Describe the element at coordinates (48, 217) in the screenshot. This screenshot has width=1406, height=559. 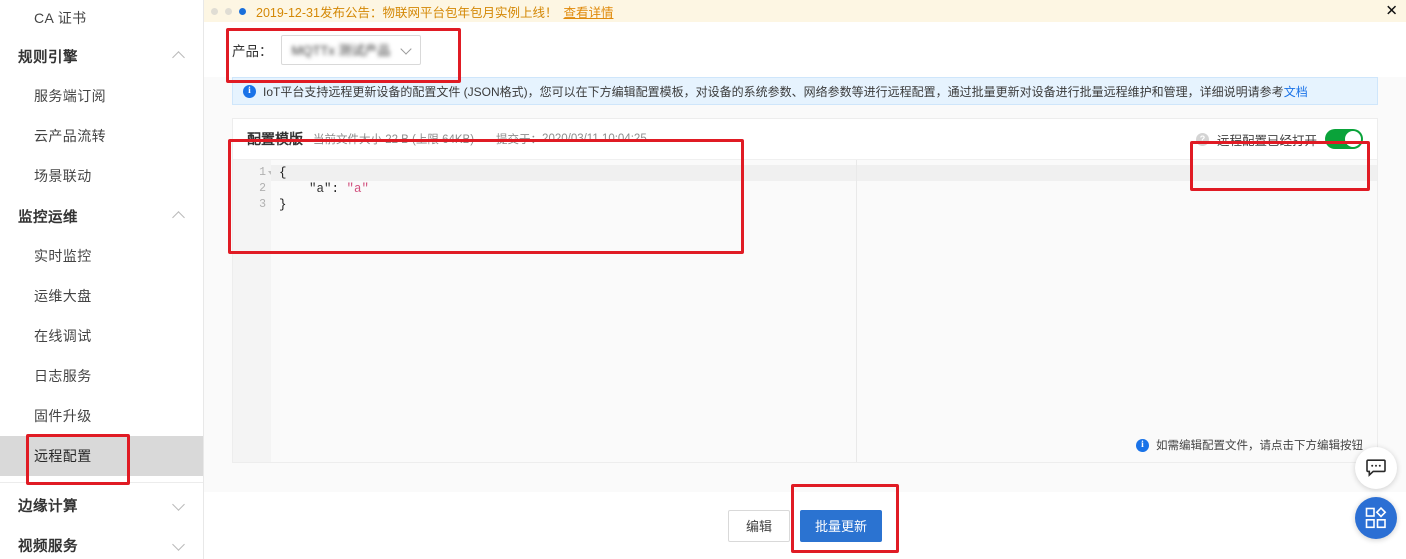
I see `sidebar-group-label: 监控运维` at that location.